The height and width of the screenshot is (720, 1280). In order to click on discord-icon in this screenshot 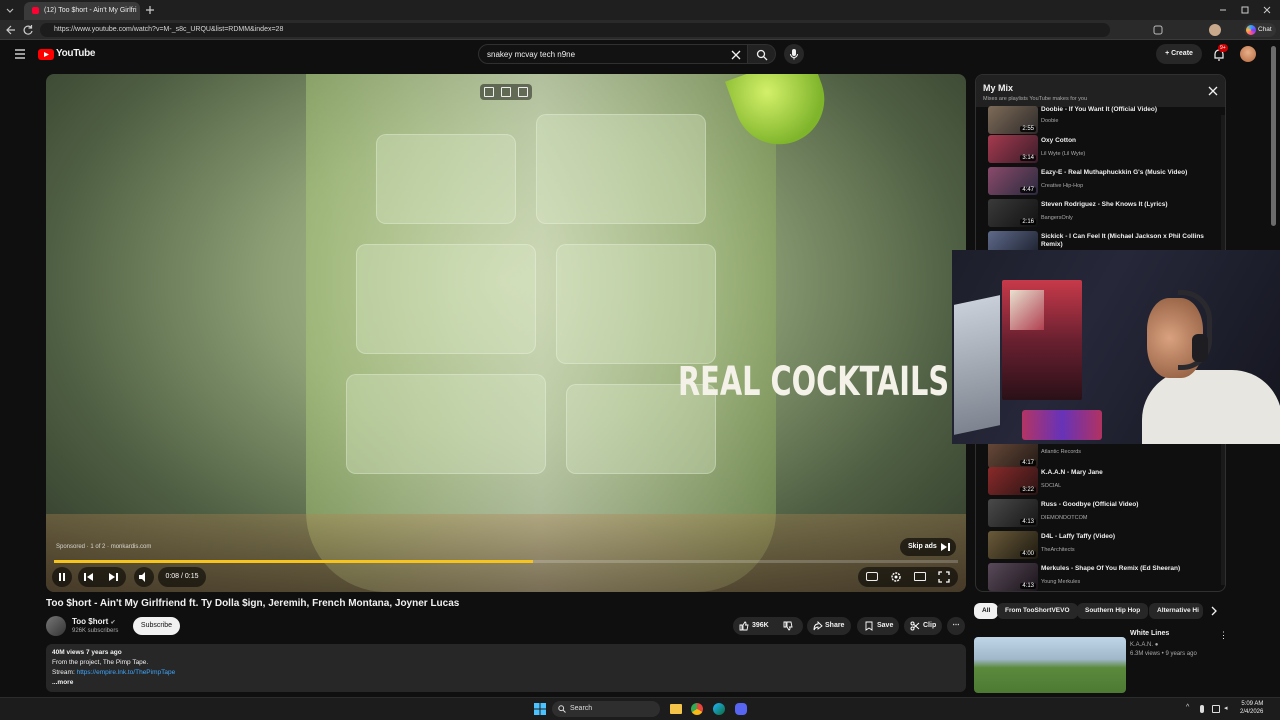, I will do `click(741, 709)`.